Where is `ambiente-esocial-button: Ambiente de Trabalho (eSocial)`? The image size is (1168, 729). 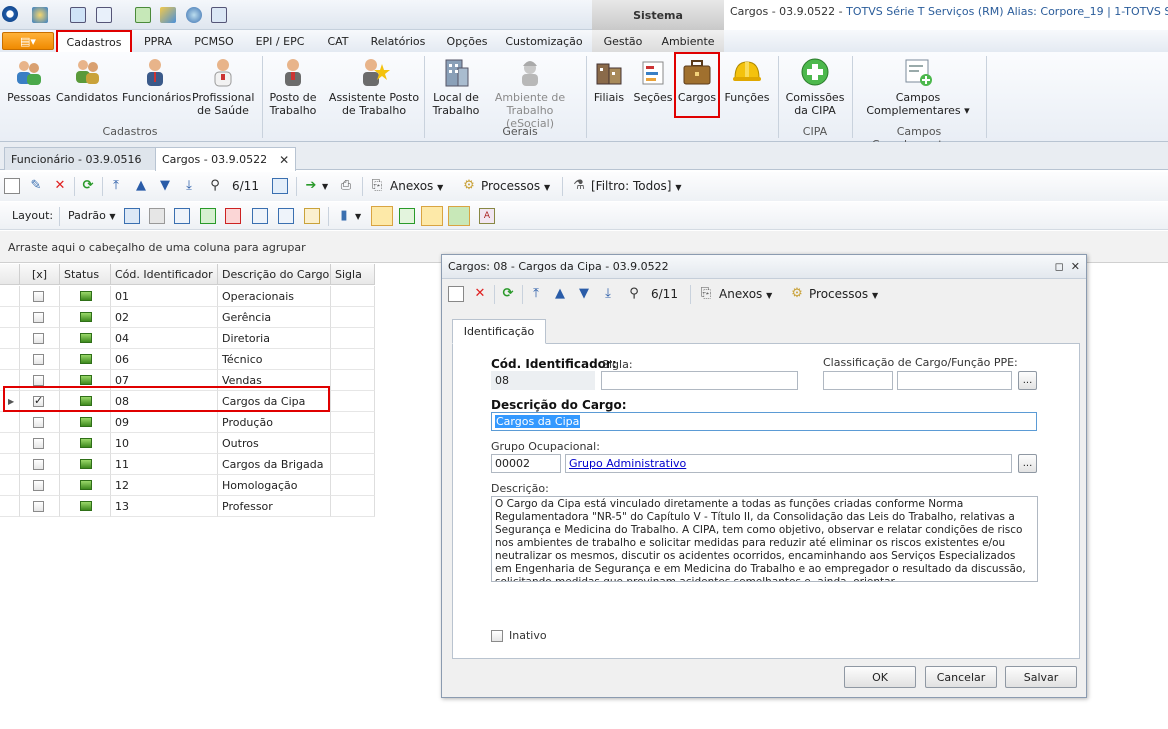 ambiente-esocial-button: Ambiente de Trabalho (eSocial) is located at coordinates (530, 93).